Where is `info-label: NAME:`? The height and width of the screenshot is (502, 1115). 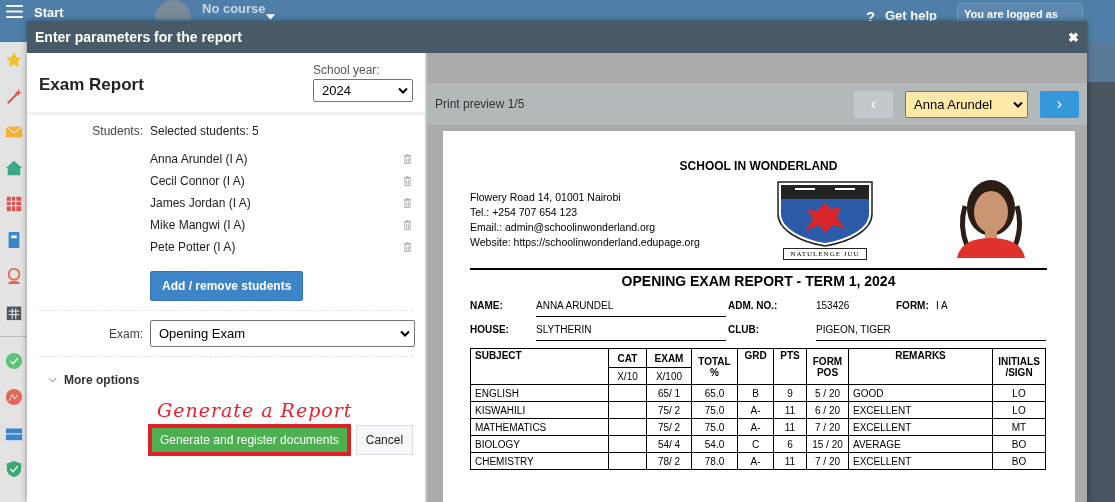 info-label: NAME: is located at coordinates (487, 305).